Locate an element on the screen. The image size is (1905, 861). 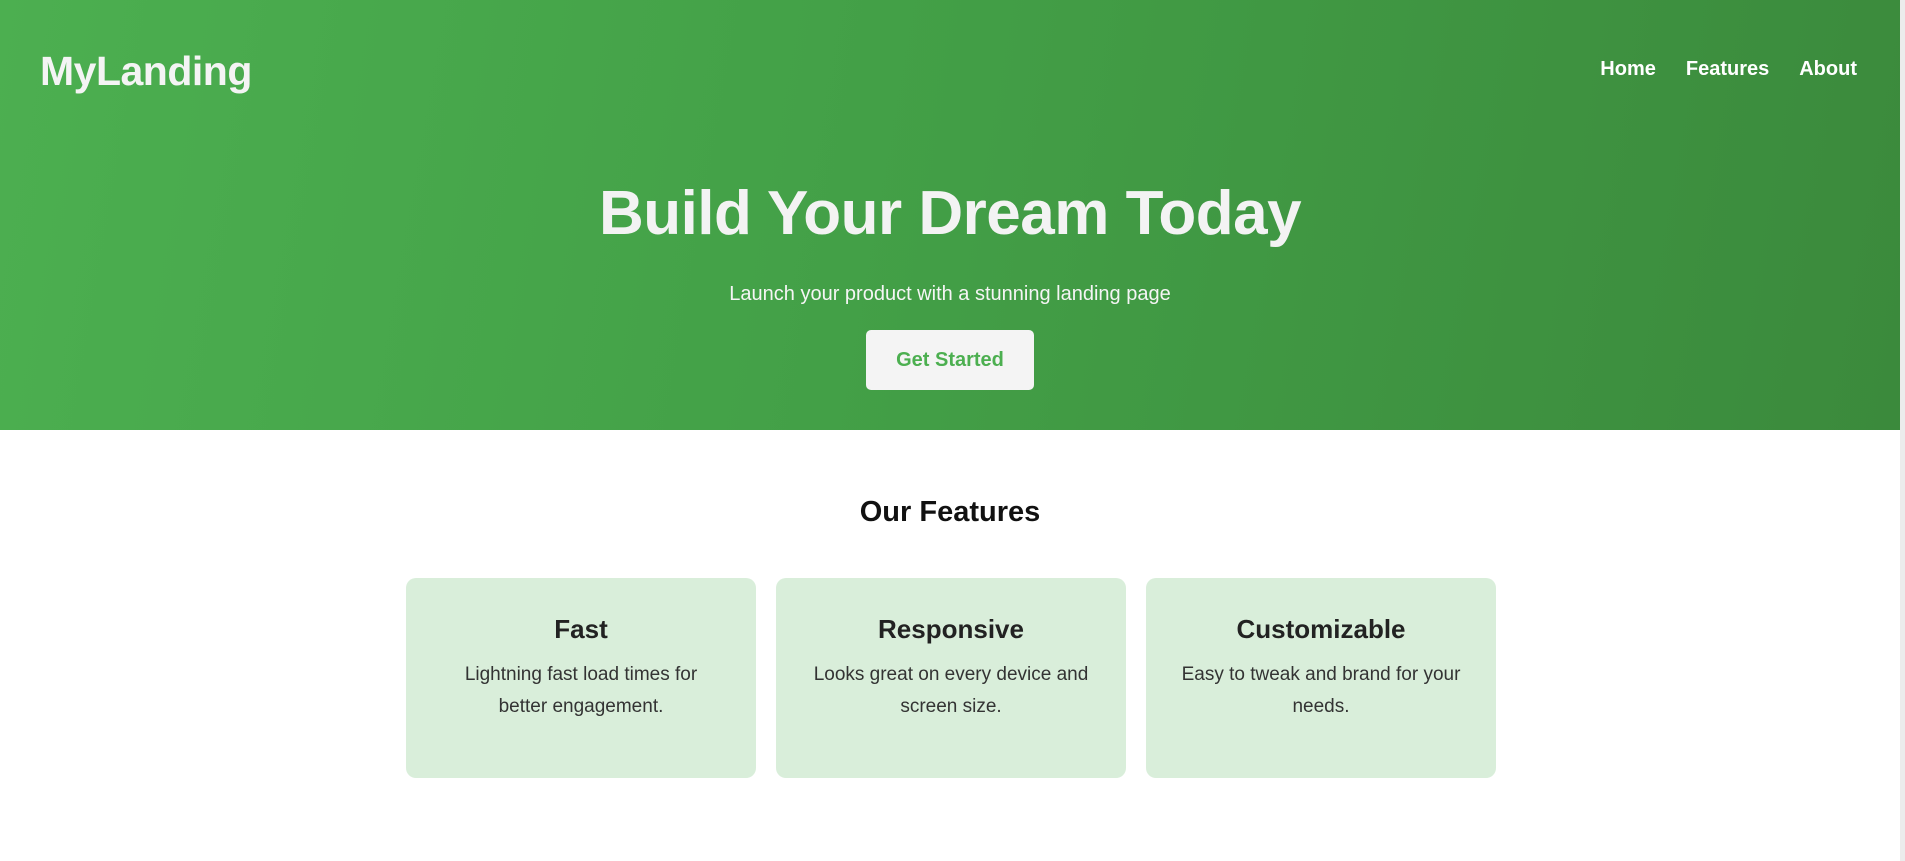
brand-logo: MyLanding is located at coordinates (146, 71).